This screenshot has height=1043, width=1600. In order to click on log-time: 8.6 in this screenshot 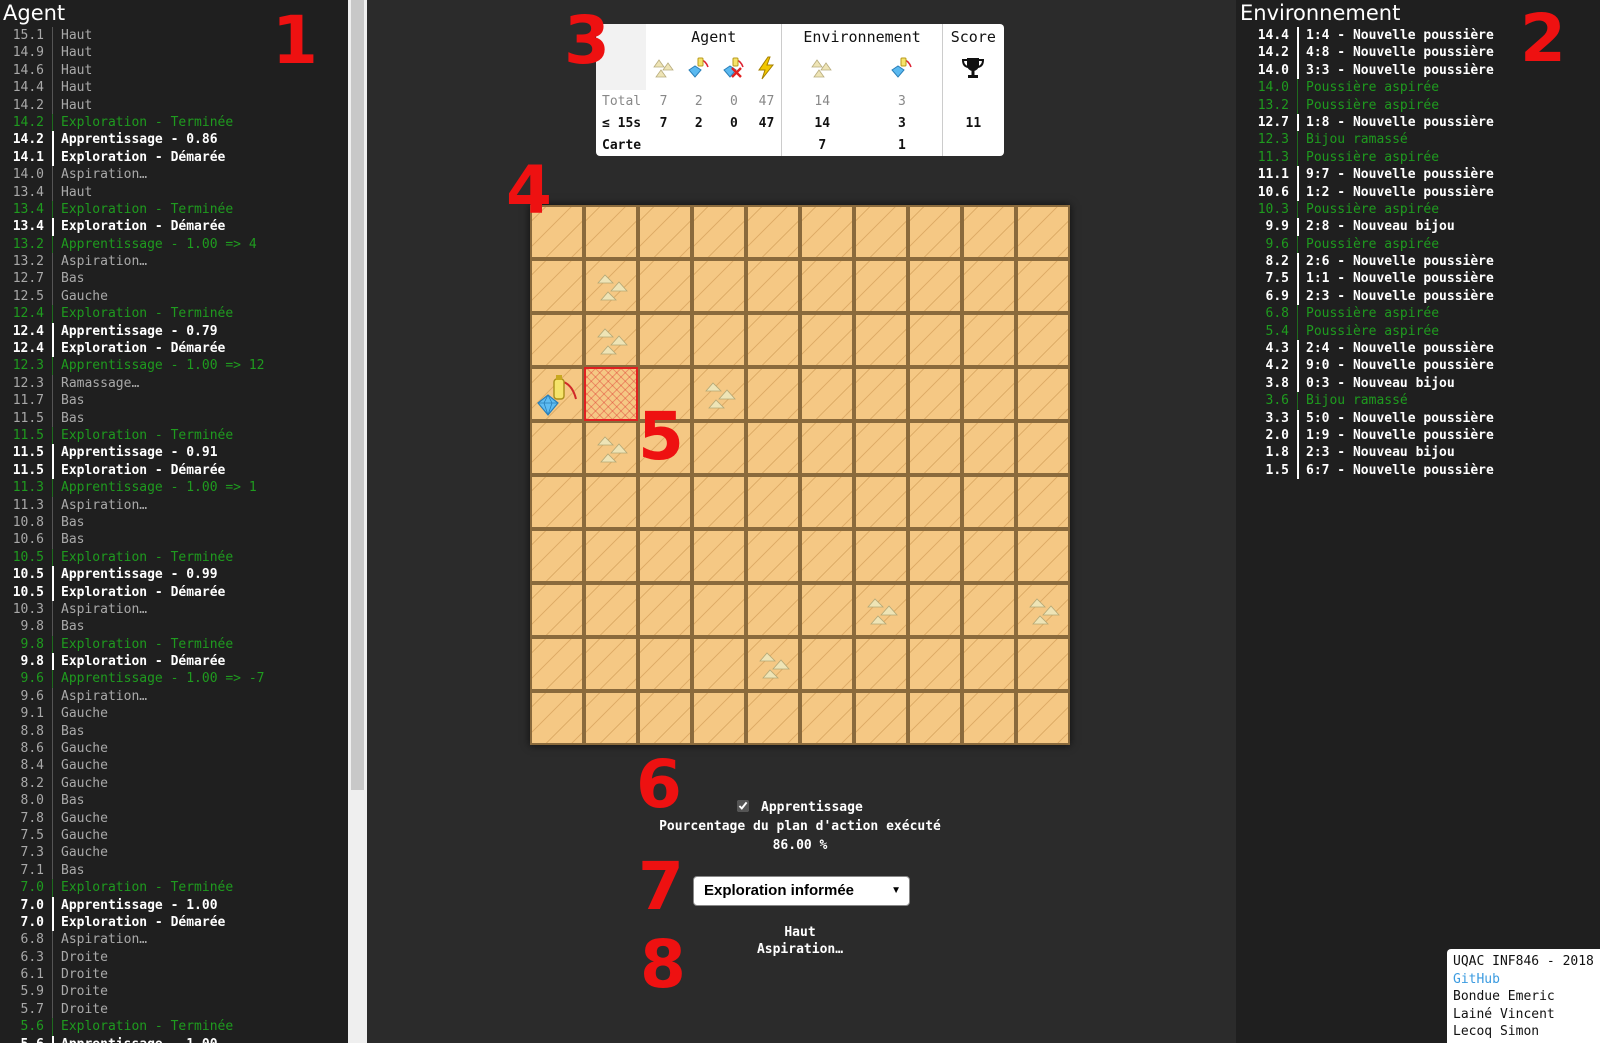, I will do `click(32, 749)`.